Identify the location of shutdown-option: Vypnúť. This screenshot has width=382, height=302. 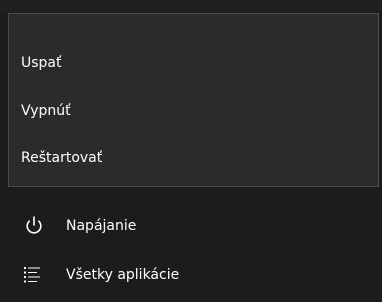
(193, 111).